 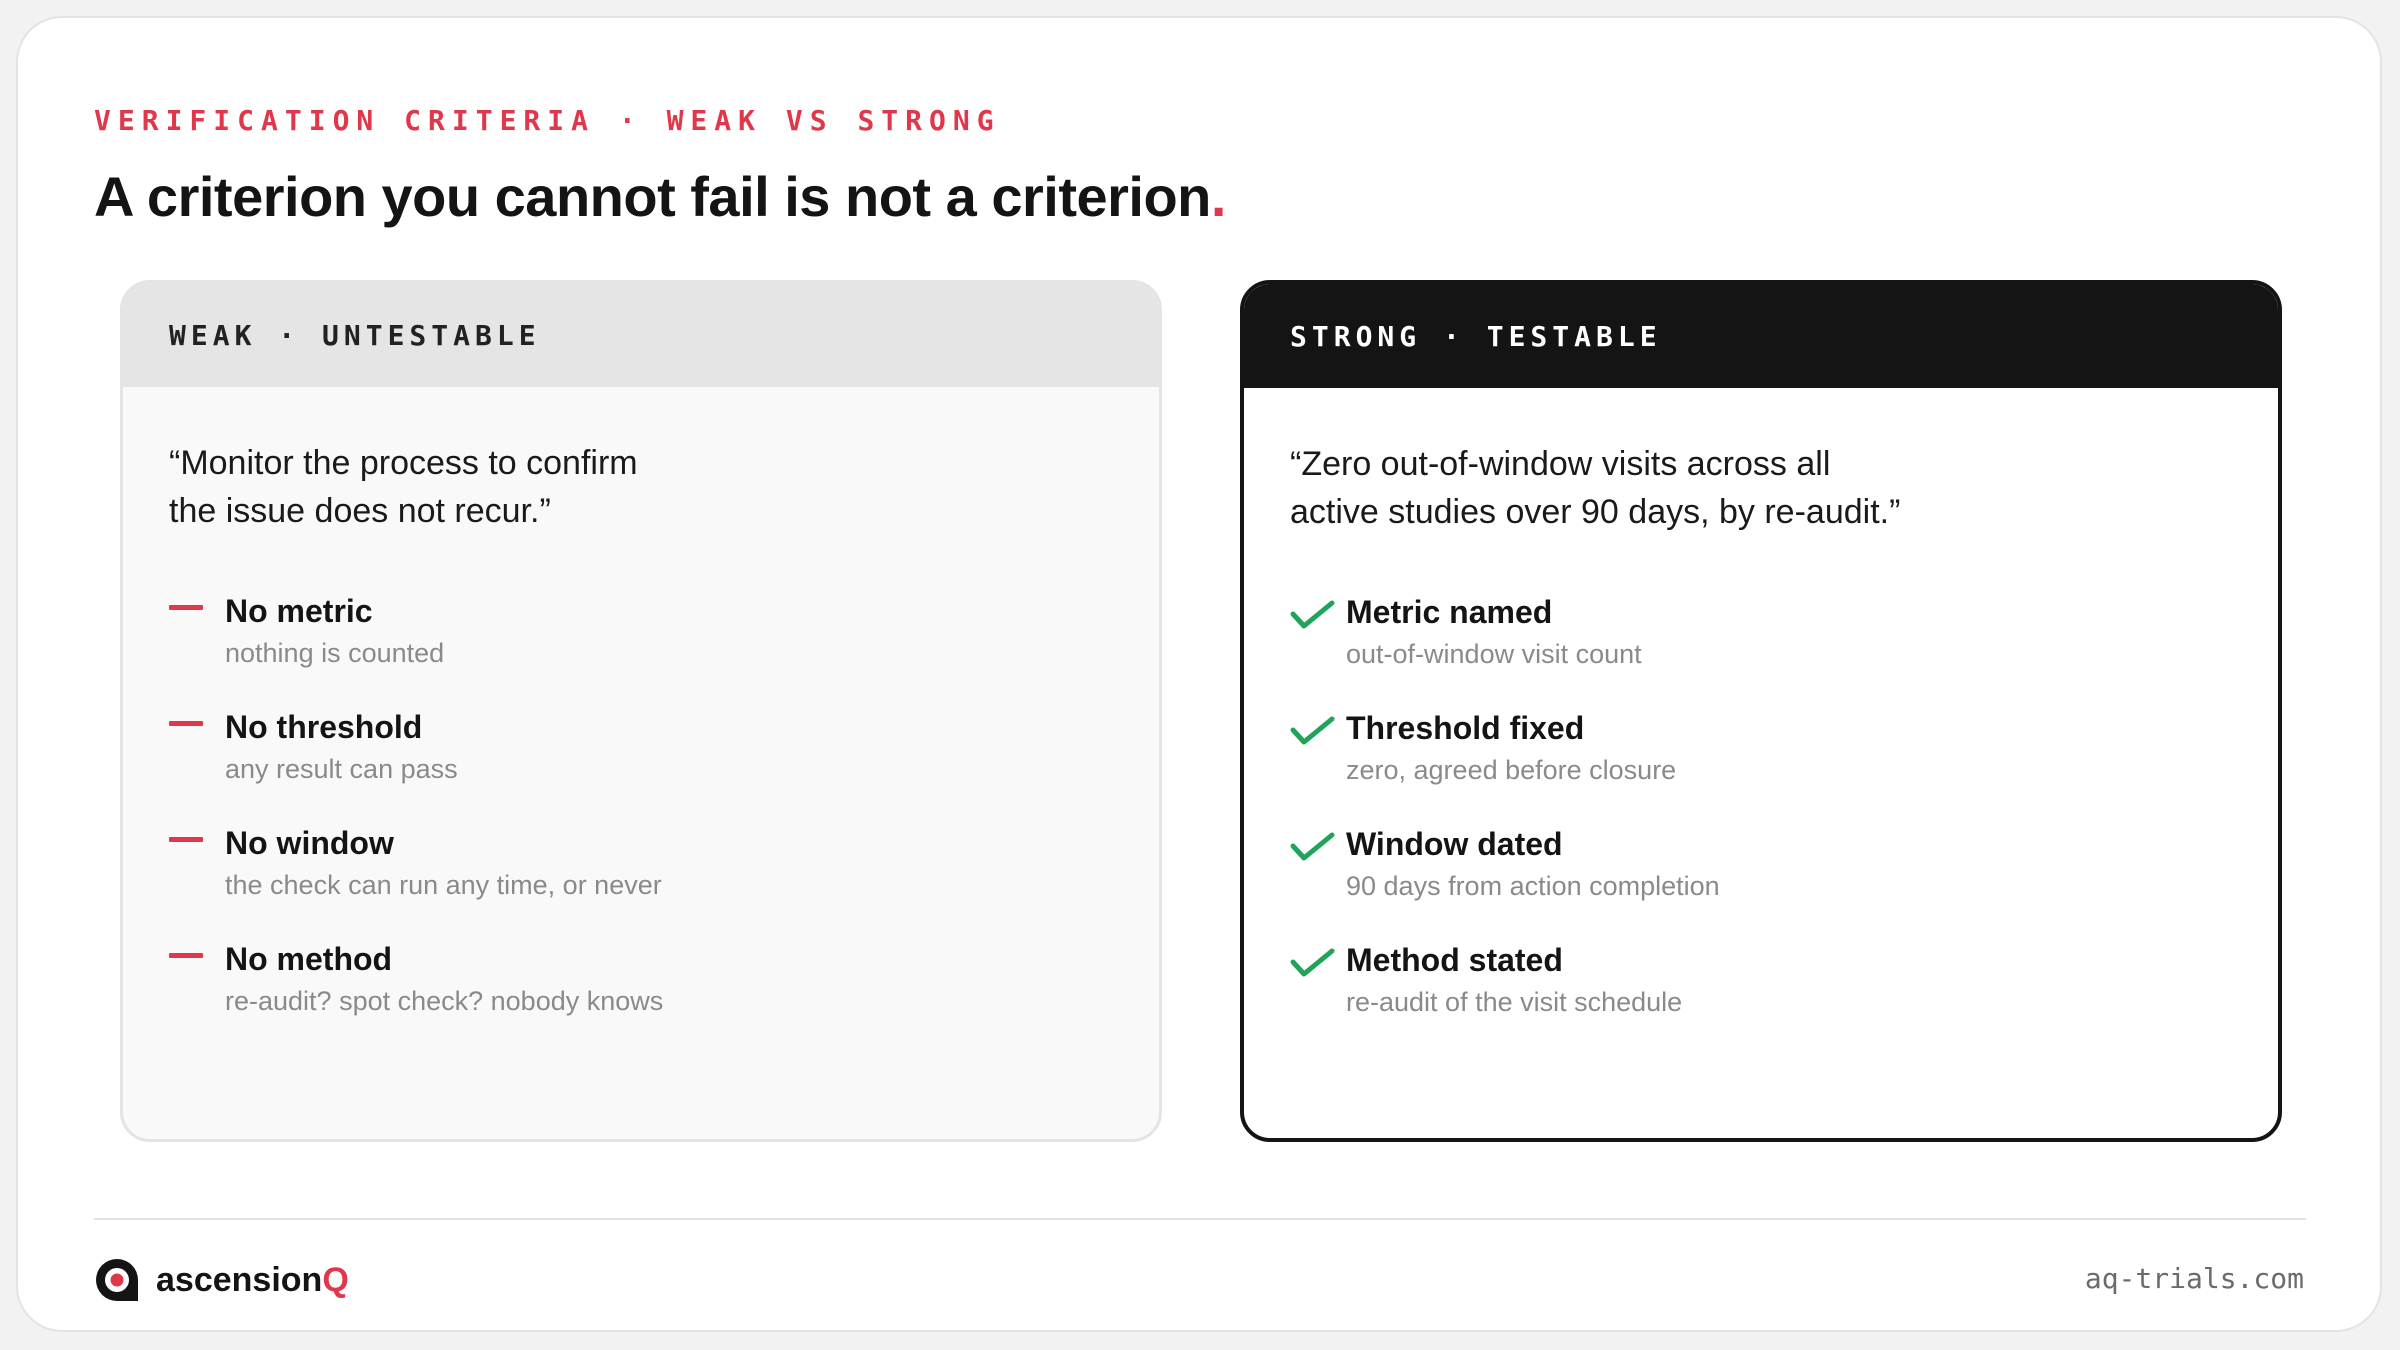 What do you see at coordinates (1533, 886) in the screenshot?
I see `item-subtitle: 90 days from action completion` at bounding box center [1533, 886].